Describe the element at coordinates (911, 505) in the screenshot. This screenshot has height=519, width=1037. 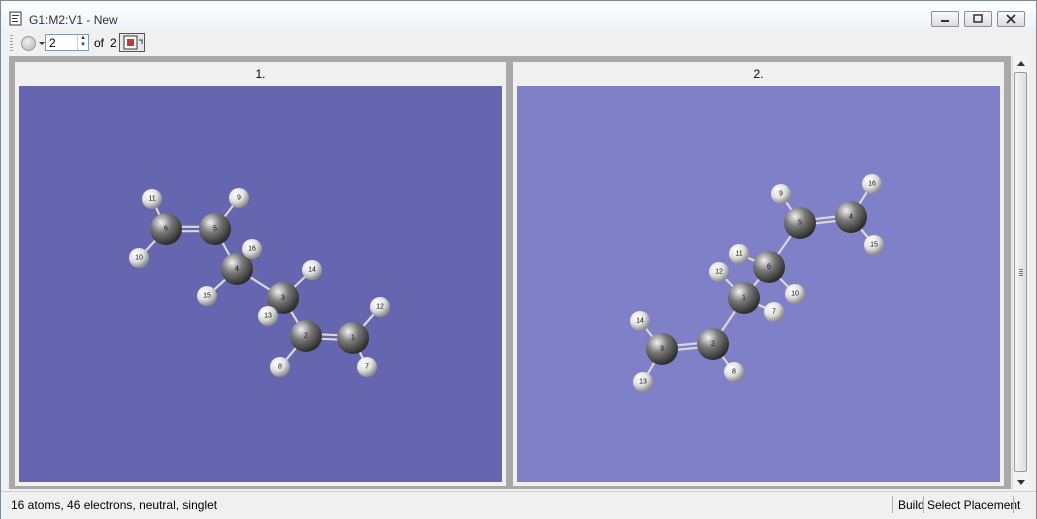
I see `build-mode-label: Build` at that location.